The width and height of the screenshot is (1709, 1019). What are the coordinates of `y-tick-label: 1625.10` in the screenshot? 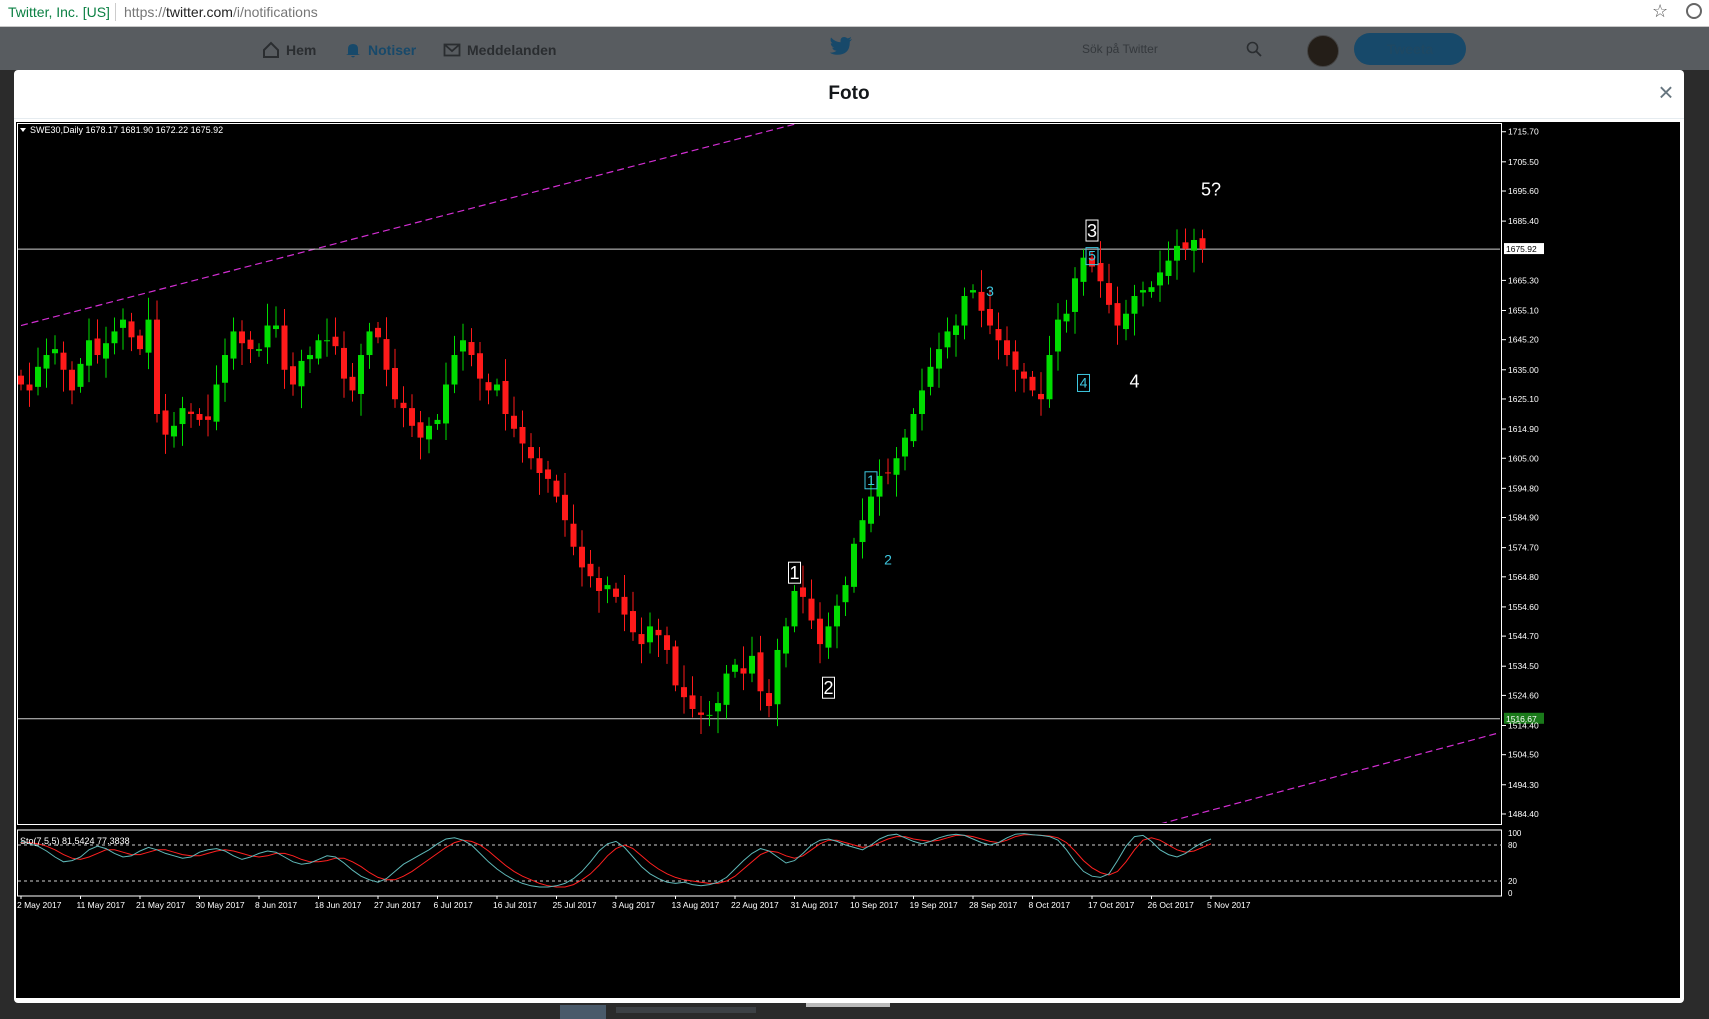 It's located at (1523, 399).